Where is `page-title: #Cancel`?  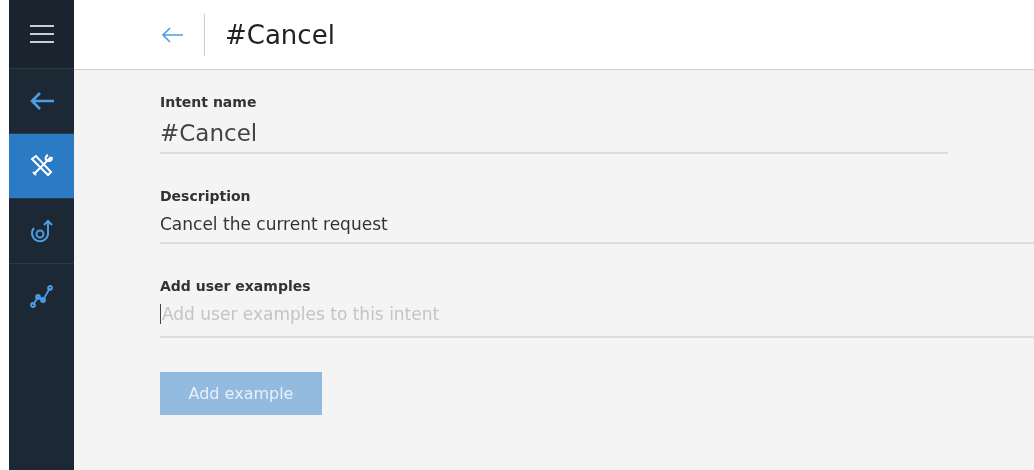 page-title: #Cancel is located at coordinates (280, 34).